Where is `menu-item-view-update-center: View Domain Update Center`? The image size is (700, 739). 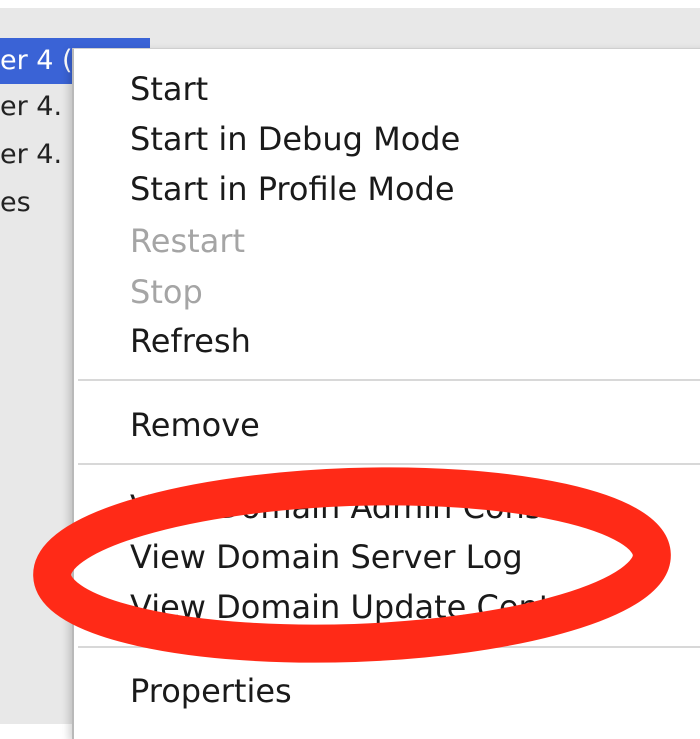 menu-item-view-update-center: View Domain Update Center is located at coordinates (357, 607).